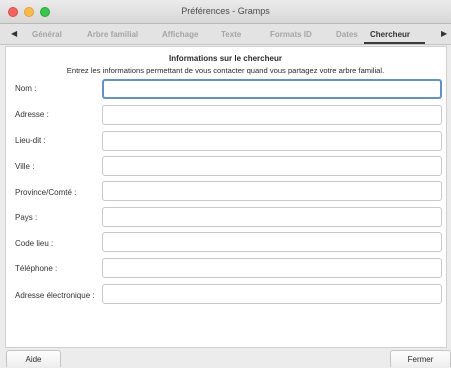  Describe the element at coordinates (112, 34) in the screenshot. I see `tab-arbre-familial: Arbre familial` at that location.